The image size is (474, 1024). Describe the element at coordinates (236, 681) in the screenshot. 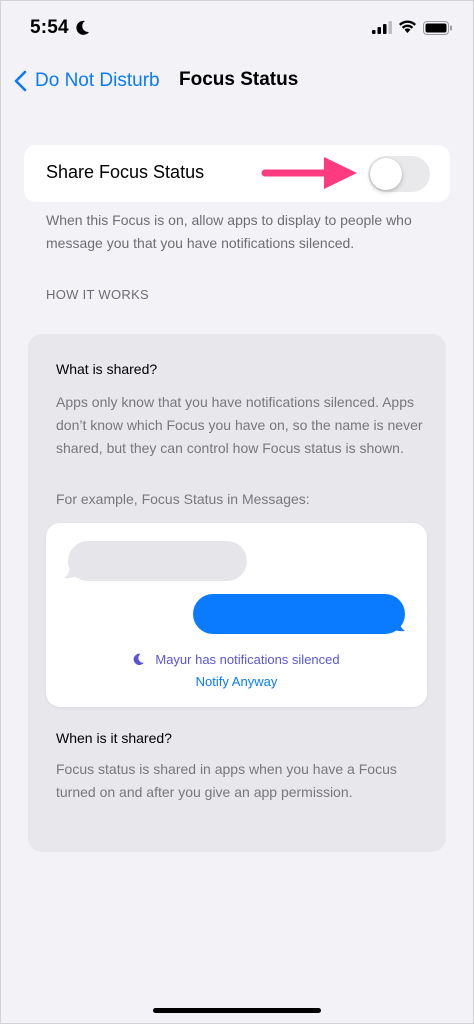

I see `notify-anyway-link: Notify Anyway` at that location.